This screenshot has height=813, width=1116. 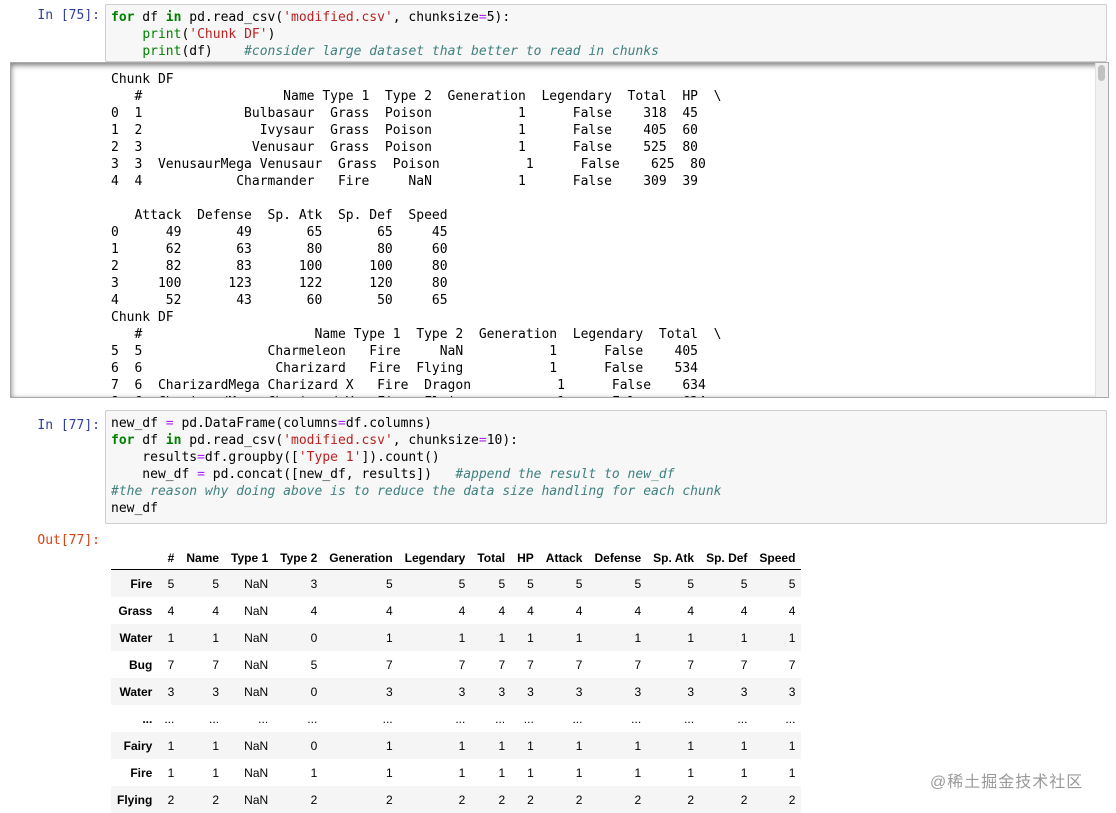 What do you see at coordinates (456, 610) in the screenshot?
I see `table-row: Grass 4 4 NaN 4 4 4 4 4 4 4 4 4 4` at bounding box center [456, 610].